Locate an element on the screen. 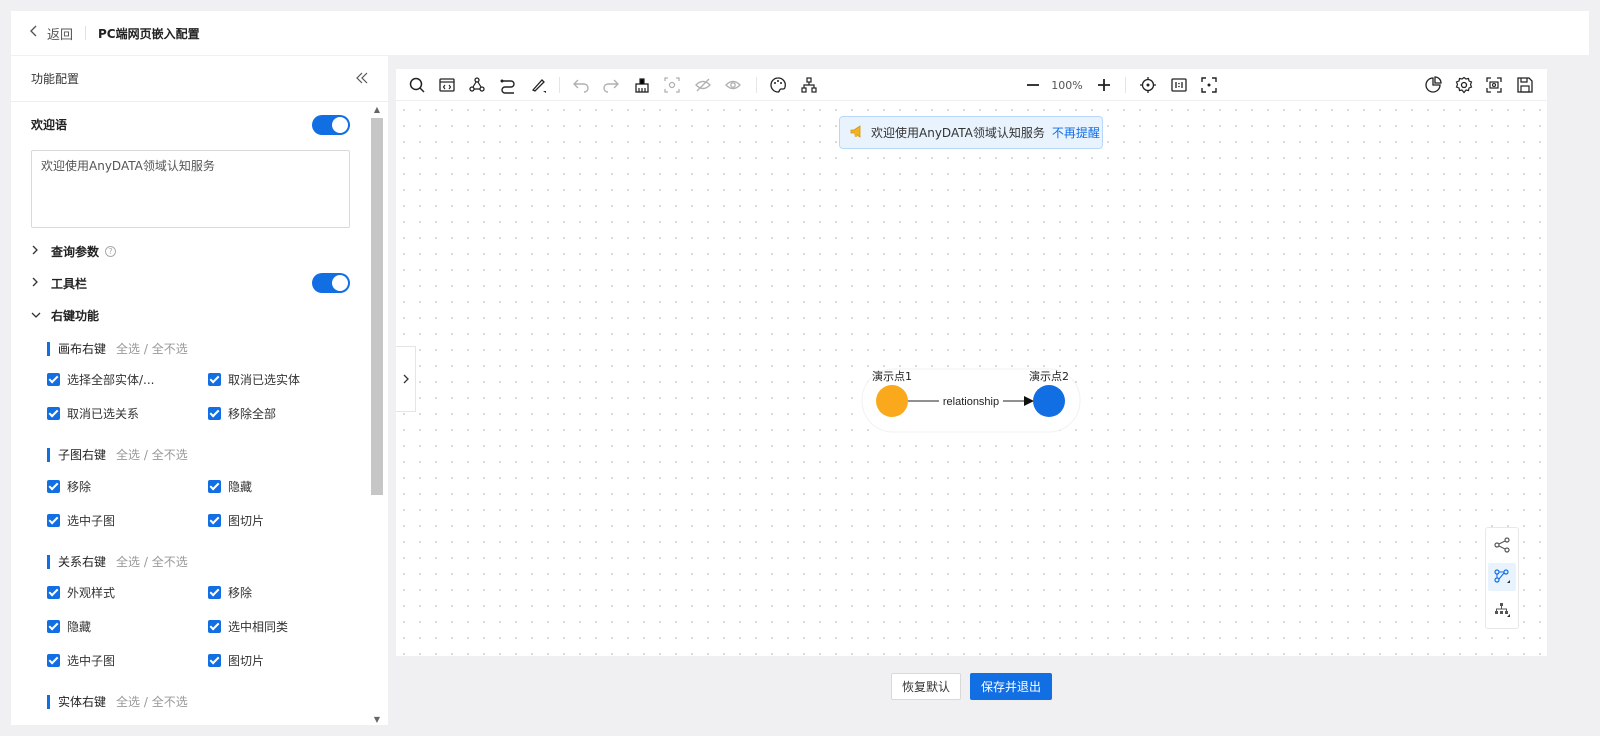 The width and height of the screenshot is (1600, 736). node-label: 演示点1 is located at coordinates (892, 376).